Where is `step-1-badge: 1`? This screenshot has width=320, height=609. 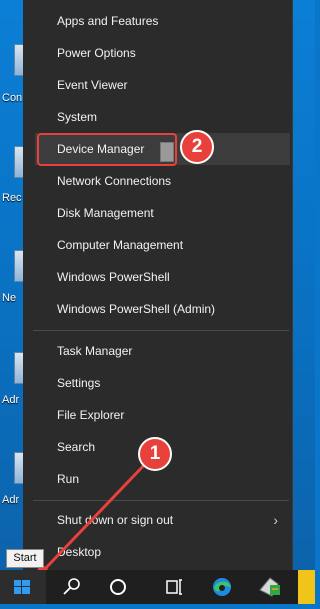 step-1-badge: 1 is located at coordinates (155, 454).